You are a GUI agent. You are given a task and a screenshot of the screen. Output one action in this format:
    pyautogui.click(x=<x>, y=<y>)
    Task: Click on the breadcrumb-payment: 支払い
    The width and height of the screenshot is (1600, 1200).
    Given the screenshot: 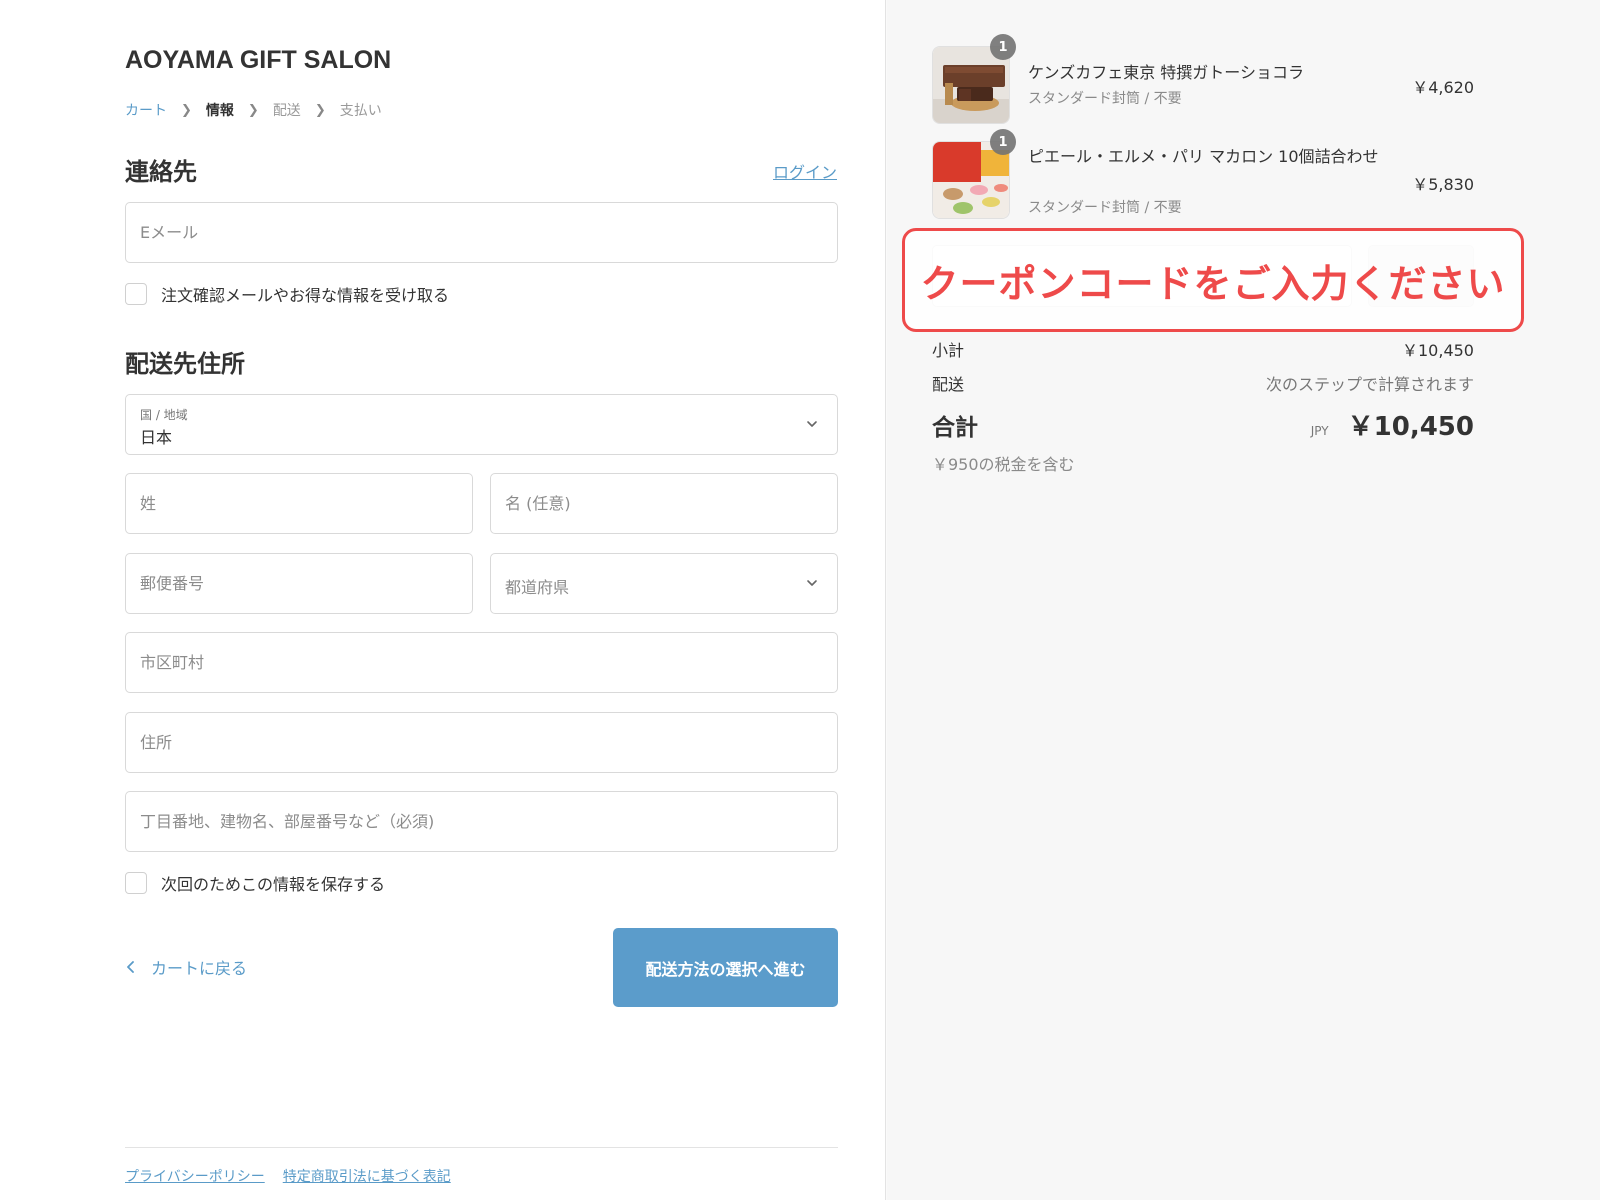 What is the action you would take?
    pyautogui.click(x=360, y=111)
    